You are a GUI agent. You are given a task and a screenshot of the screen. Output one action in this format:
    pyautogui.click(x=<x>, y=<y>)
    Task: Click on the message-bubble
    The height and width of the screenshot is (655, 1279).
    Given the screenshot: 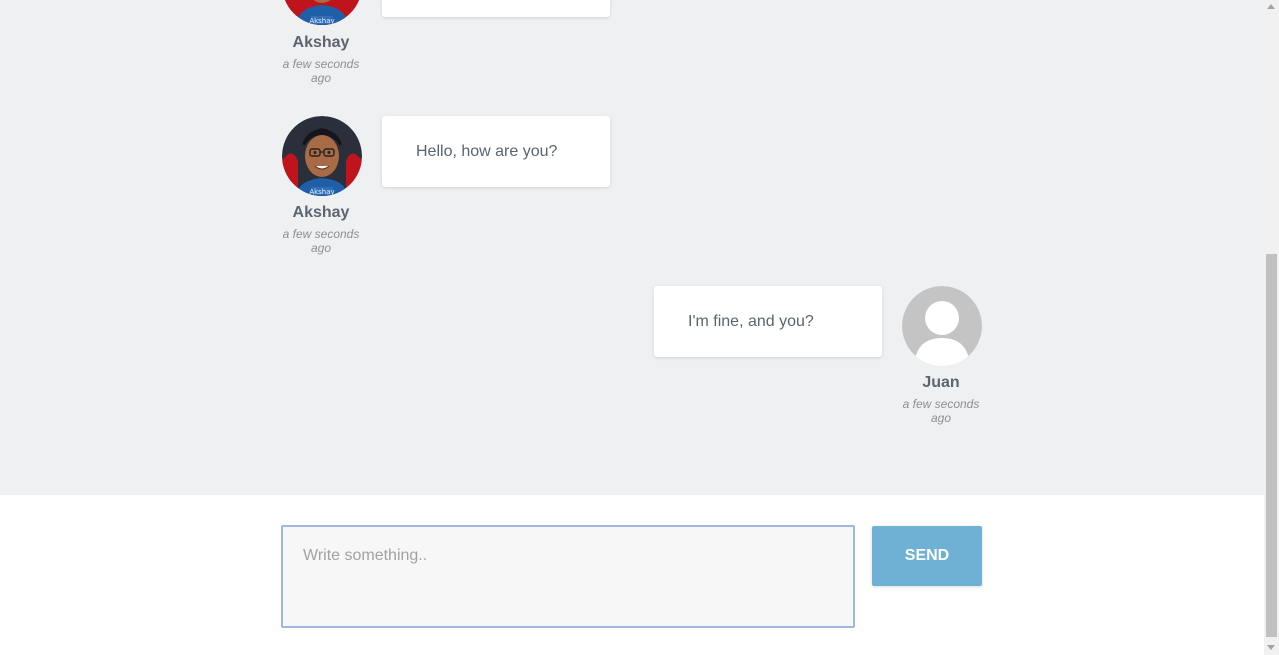 What is the action you would take?
    pyautogui.click(x=496, y=8)
    